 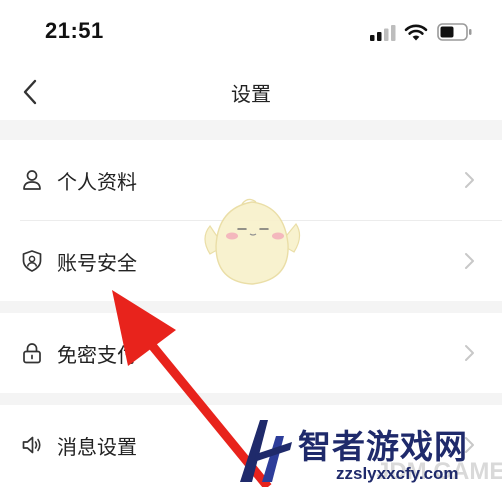 What do you see at coordinates (31, 445) in the screenshot?
I see `speaker-icon` at bounding box center [31, 445].